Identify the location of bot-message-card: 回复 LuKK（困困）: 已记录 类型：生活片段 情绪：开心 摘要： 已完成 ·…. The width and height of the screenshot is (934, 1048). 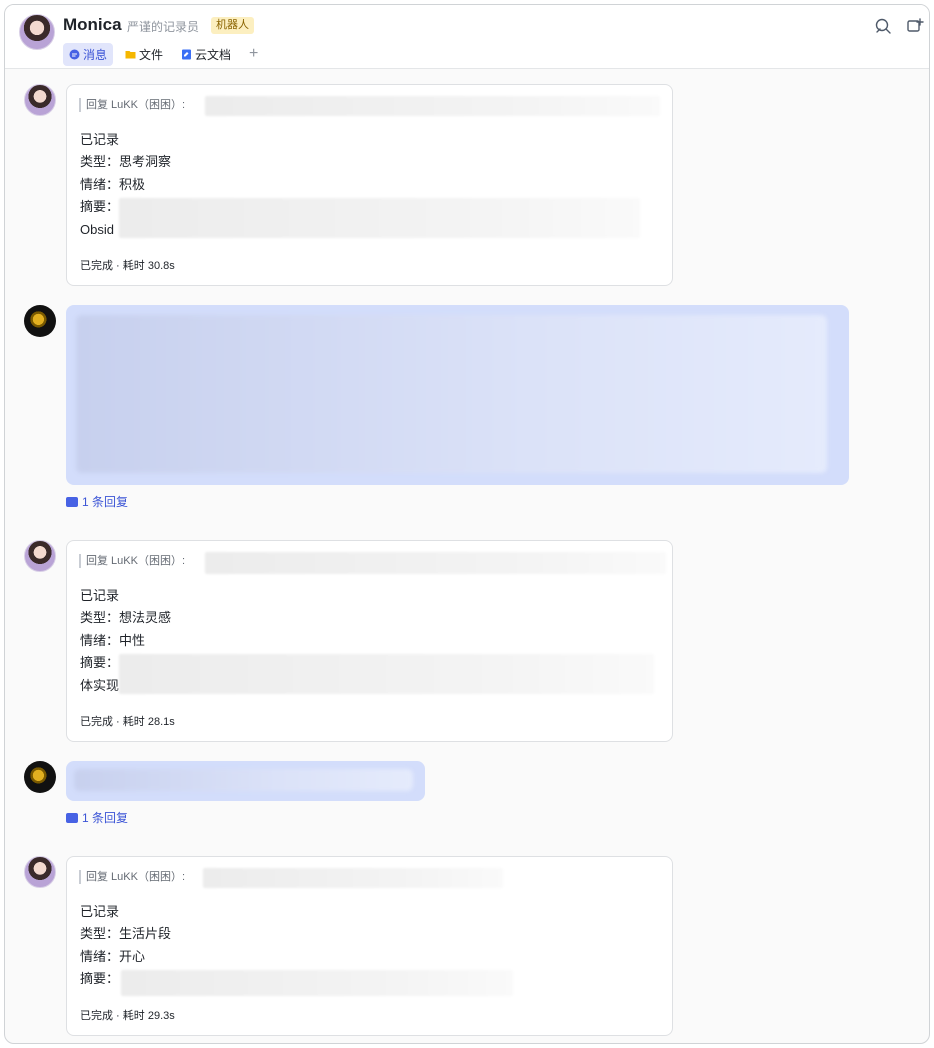
(369, 946).